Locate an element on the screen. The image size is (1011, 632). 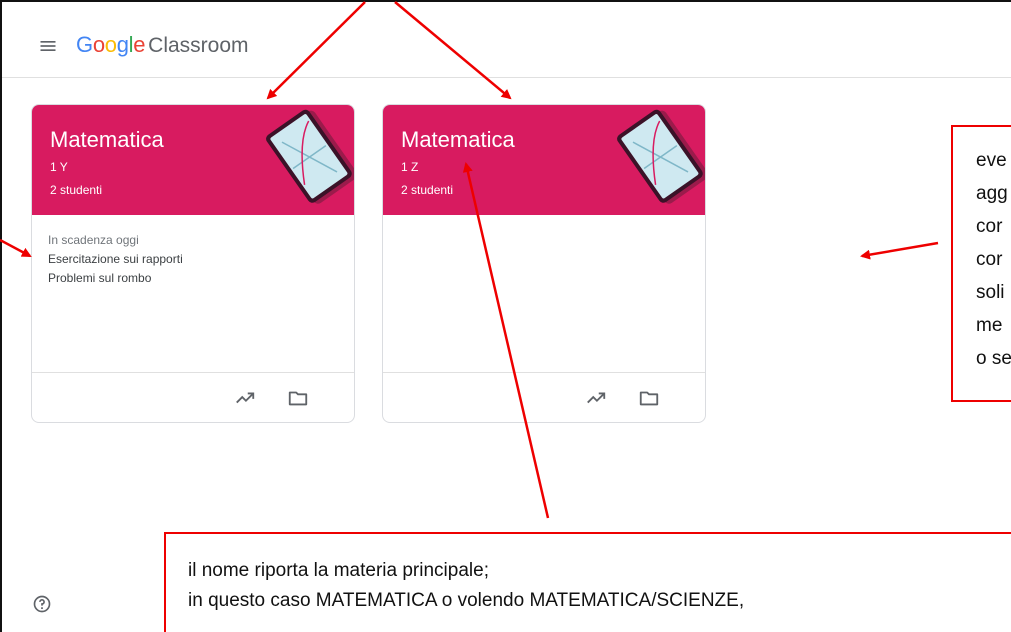
class-card-header: Matematica 1 Y 2 studenti is located at coordinates (193, 160).